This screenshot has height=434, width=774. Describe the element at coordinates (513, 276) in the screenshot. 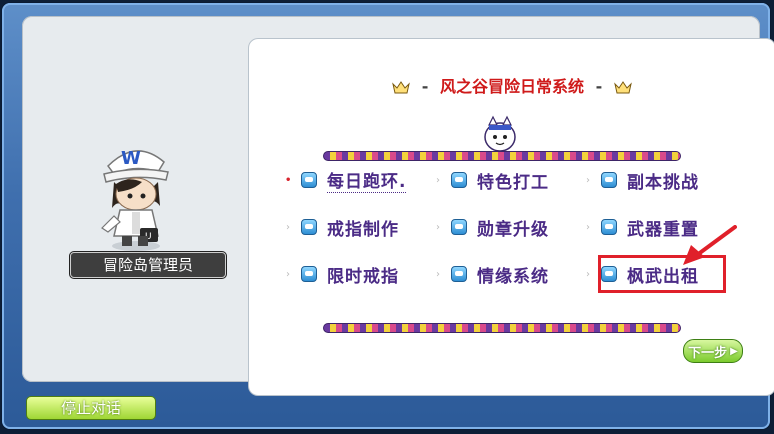

I see `menu-item-label: 情缘系统` at that location.